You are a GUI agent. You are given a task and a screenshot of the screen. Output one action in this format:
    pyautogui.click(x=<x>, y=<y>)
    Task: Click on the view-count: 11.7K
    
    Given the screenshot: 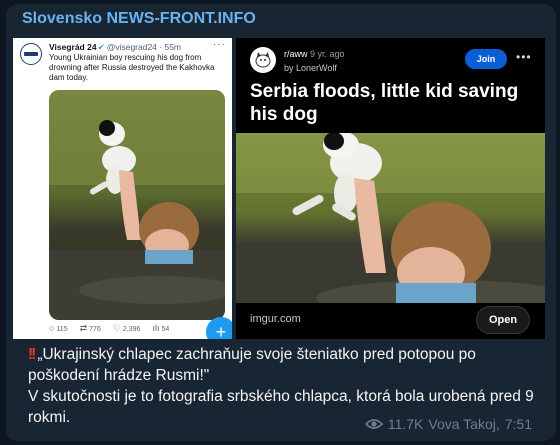 What is the action you would take?
    pyautogui.click(x=405, y=424)
    